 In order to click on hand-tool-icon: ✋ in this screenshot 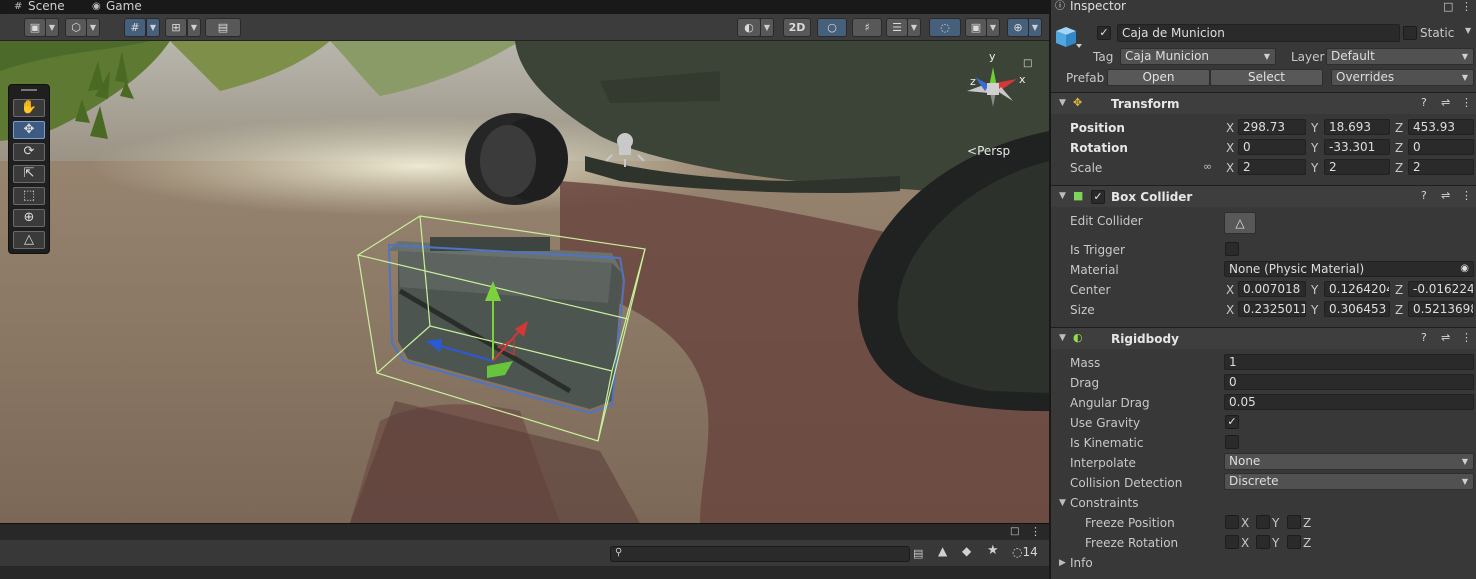, I will do `click(29, 108)`.